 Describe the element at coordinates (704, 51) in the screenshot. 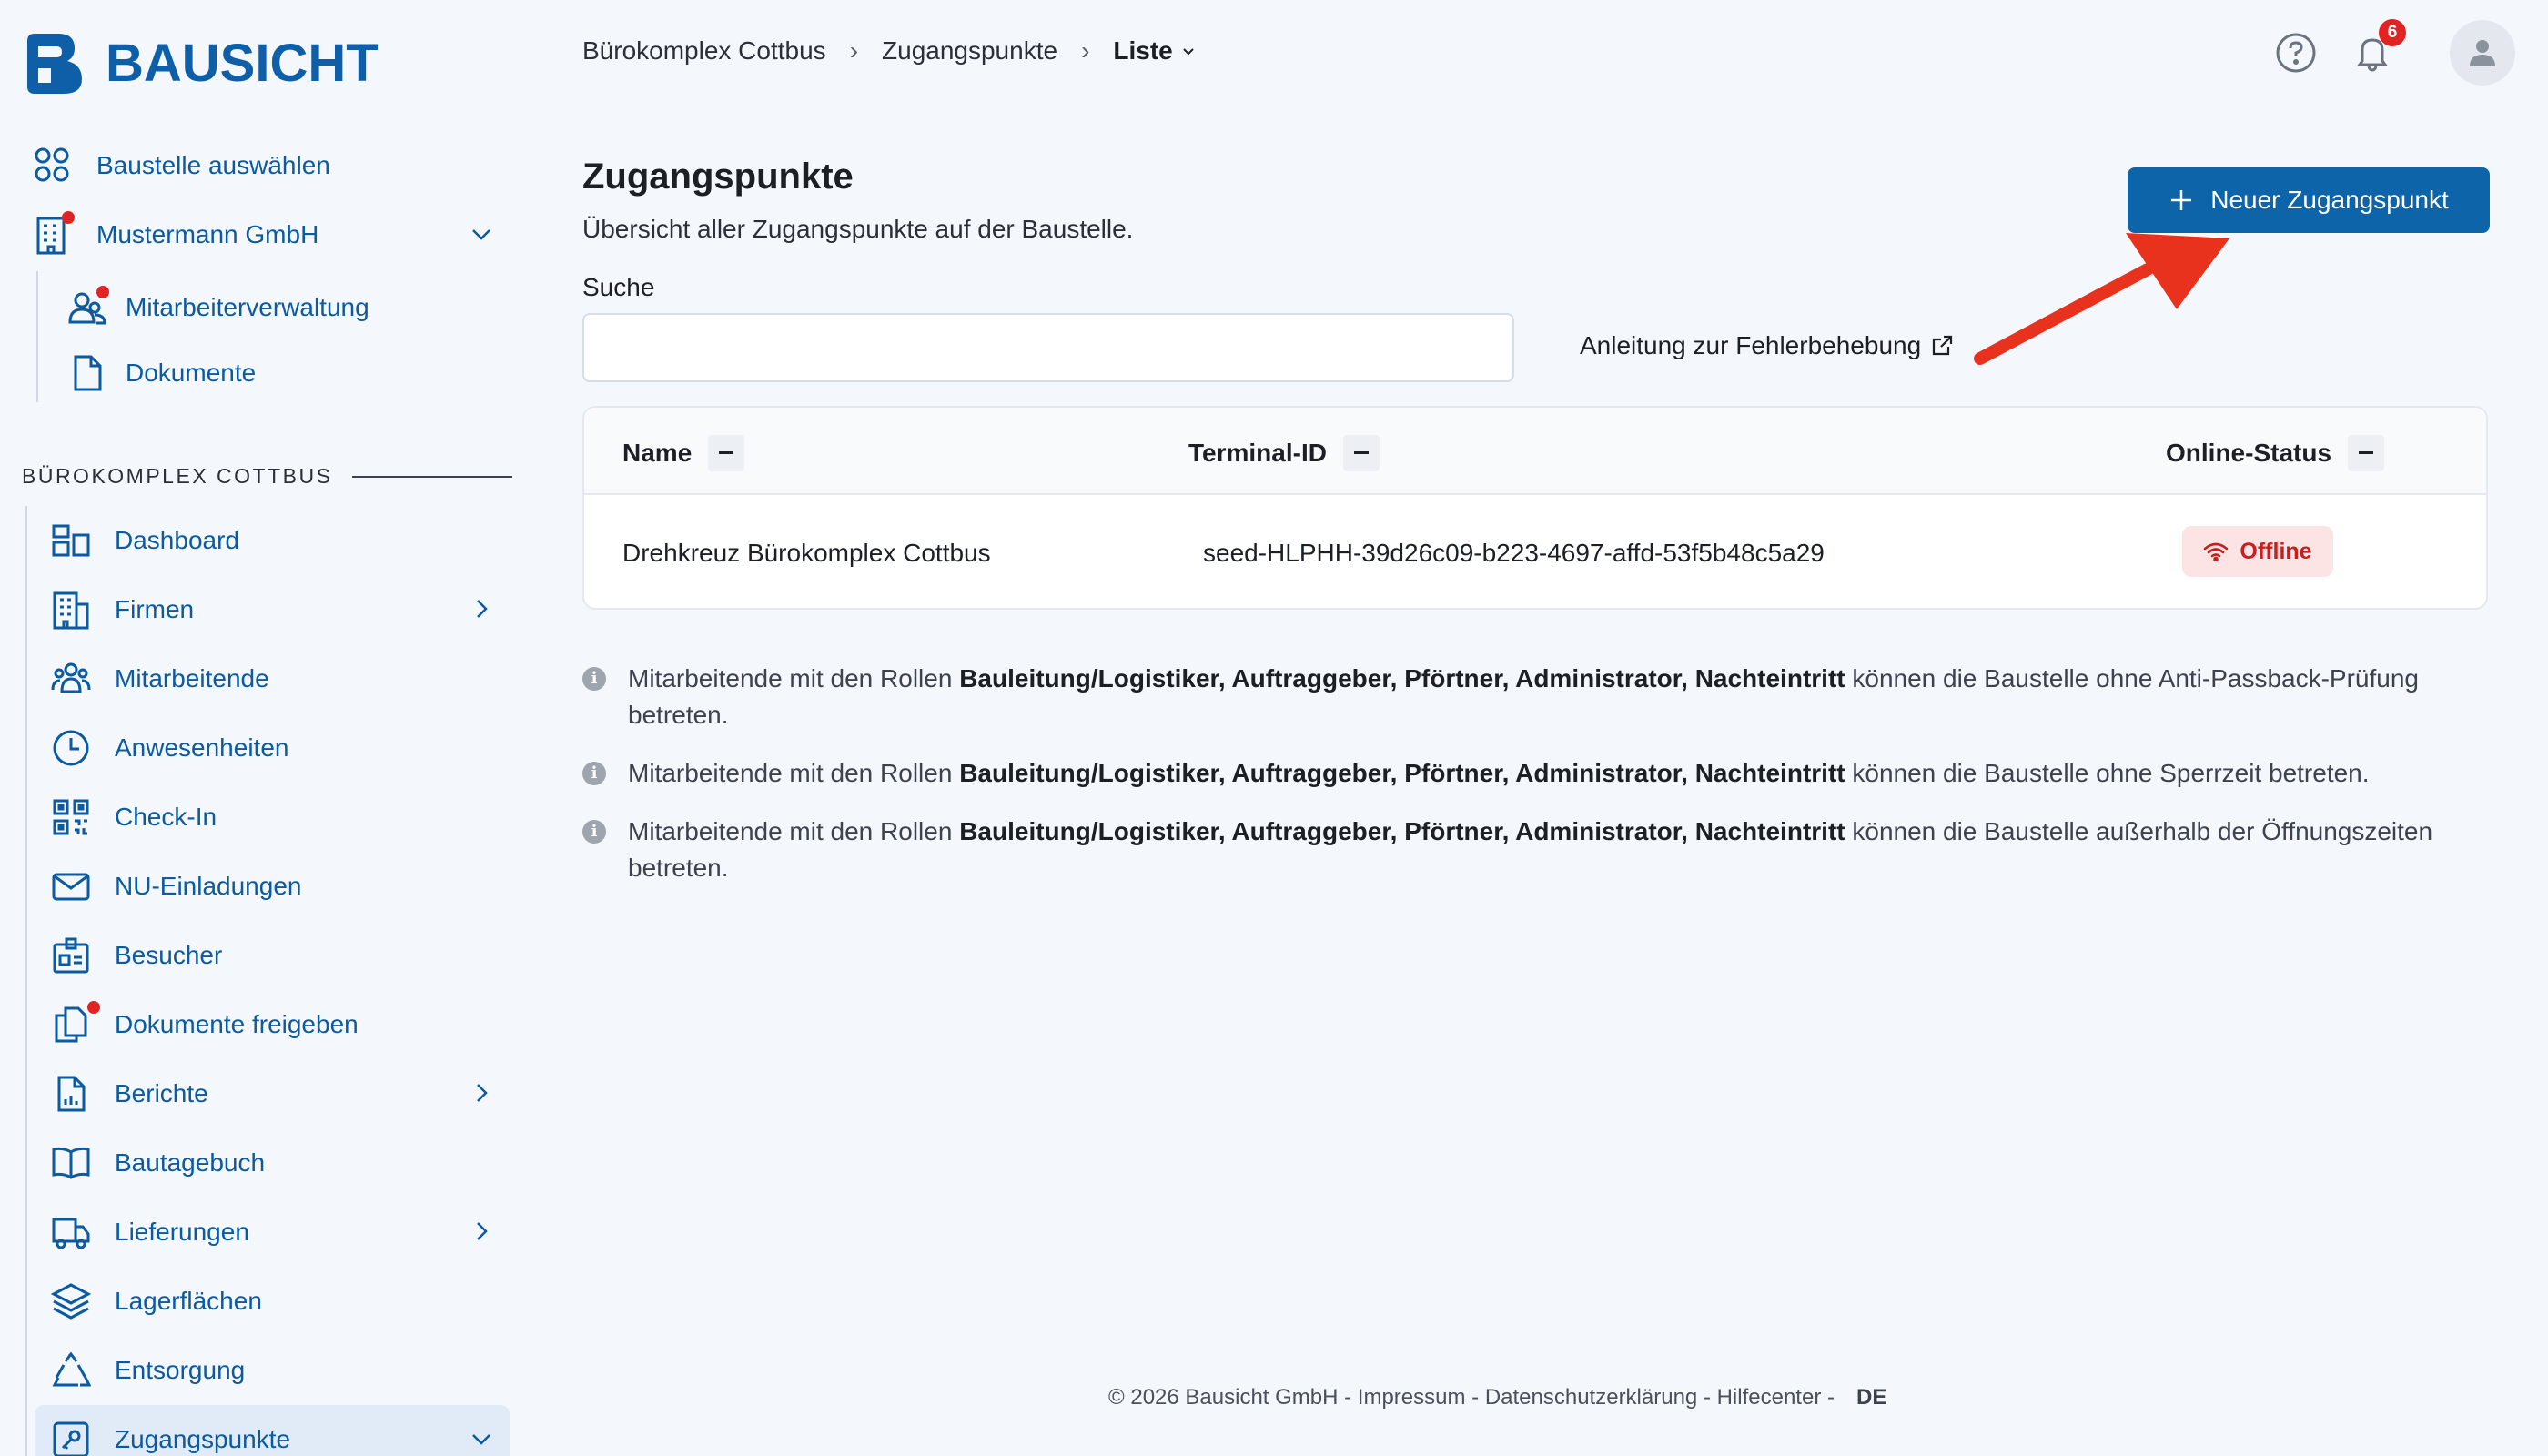

I see `breadcrumb-item-baustelle: Bürokomplex Cottbus` at that location.